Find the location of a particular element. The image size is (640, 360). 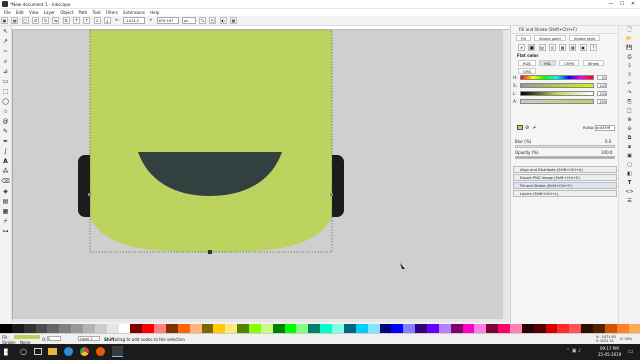

tab-stroke-paint: Stroke paint is located at coordinates (550, 38).